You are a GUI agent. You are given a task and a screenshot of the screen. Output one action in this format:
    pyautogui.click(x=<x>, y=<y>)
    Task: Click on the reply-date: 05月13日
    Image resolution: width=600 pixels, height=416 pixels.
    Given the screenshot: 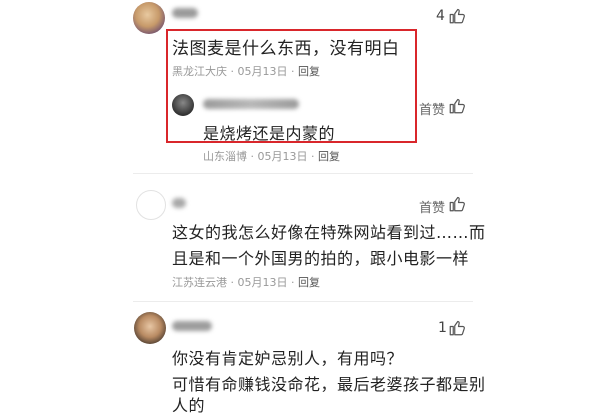 What is the action you would take?
    pyautogui.click(x=282, y=156)
    